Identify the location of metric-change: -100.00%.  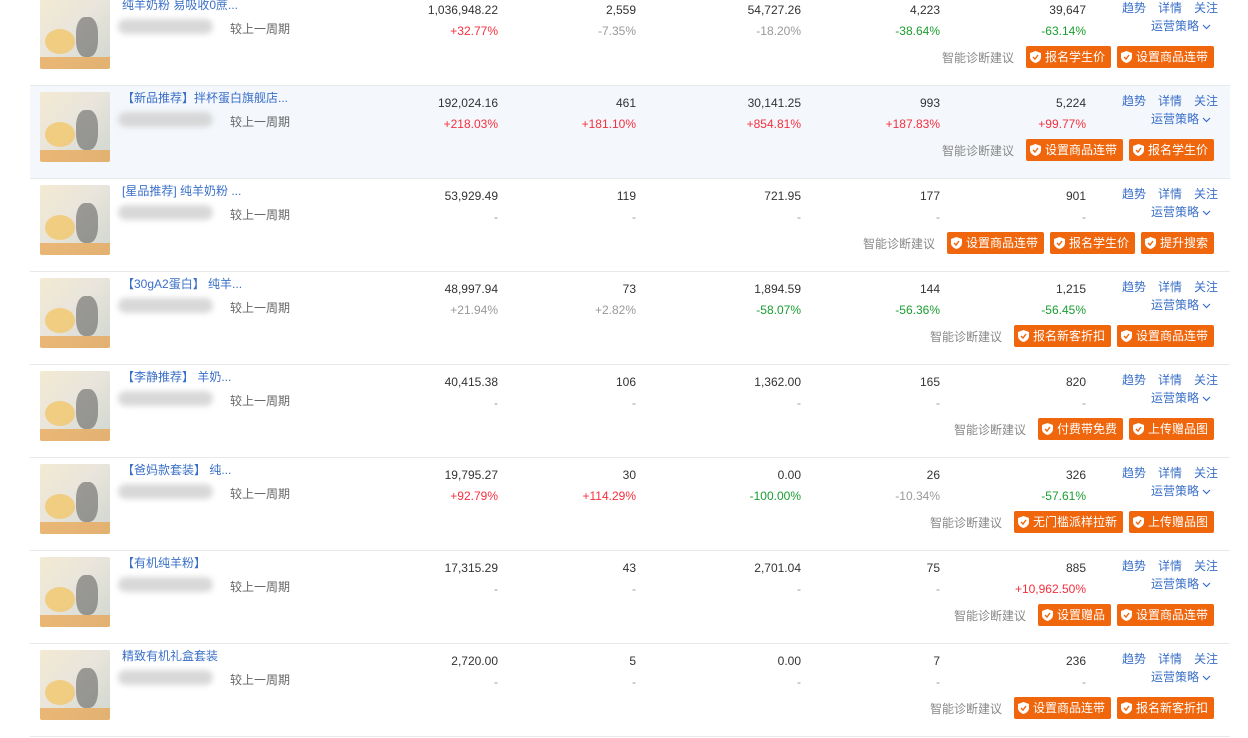
(775, 496).